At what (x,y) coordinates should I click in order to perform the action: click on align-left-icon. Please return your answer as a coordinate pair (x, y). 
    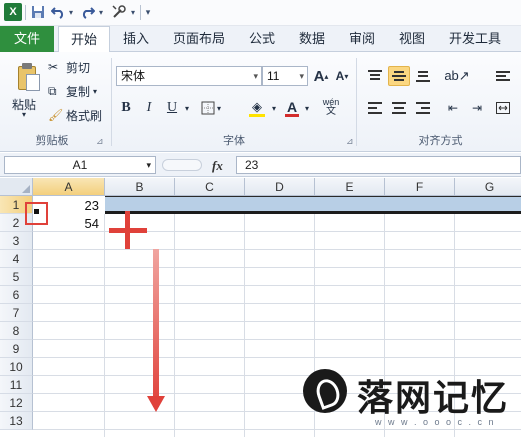
    Looking at the image, I should click on (375, 108).